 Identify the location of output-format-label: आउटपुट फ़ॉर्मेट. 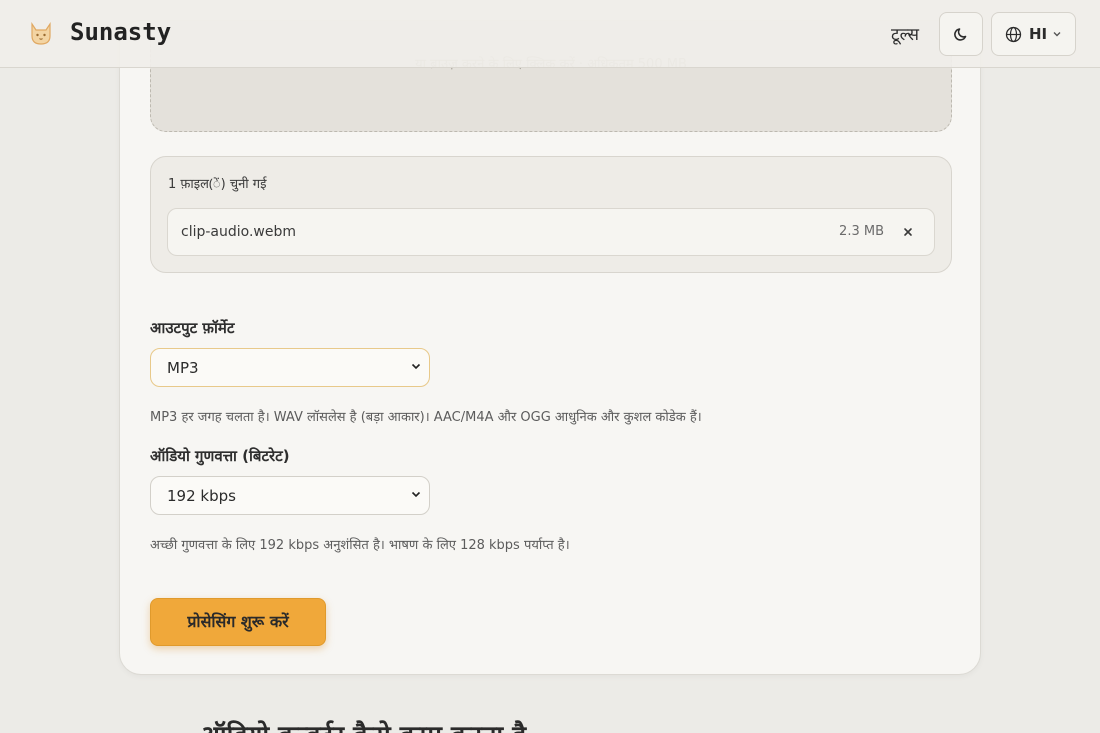
(192, 328).